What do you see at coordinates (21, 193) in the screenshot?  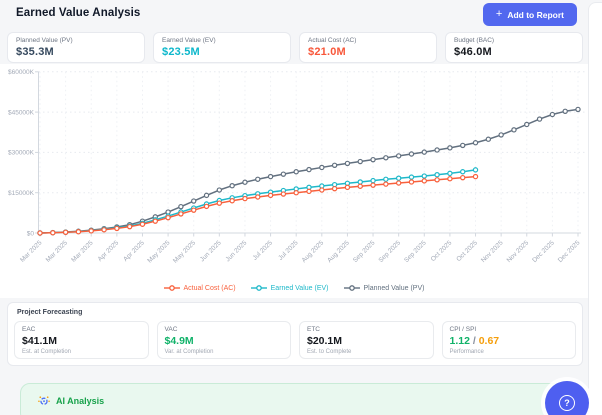 I see `svg-text: $15000K` at bounding box center [21, 193].